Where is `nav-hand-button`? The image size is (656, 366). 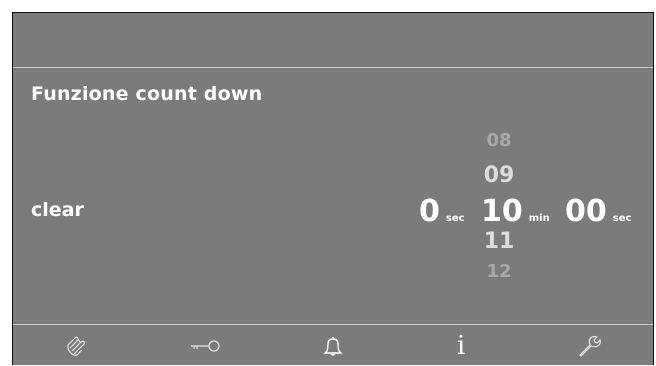
nav-hand-button is located at coordinates (77, 346).